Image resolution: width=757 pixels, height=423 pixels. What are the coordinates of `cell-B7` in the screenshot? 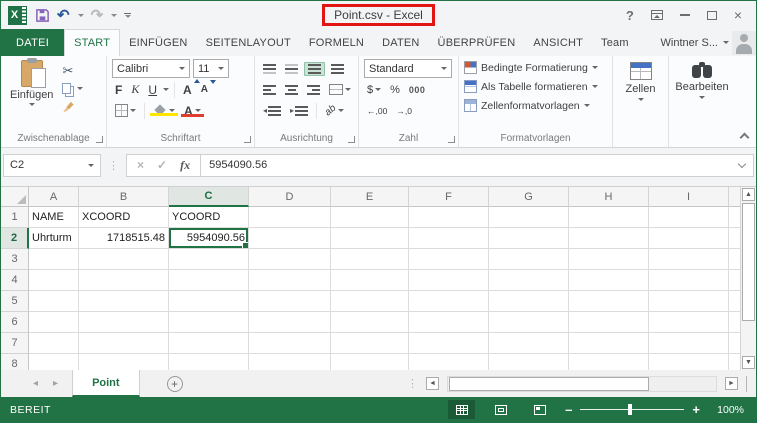 It's located at (124, 343).